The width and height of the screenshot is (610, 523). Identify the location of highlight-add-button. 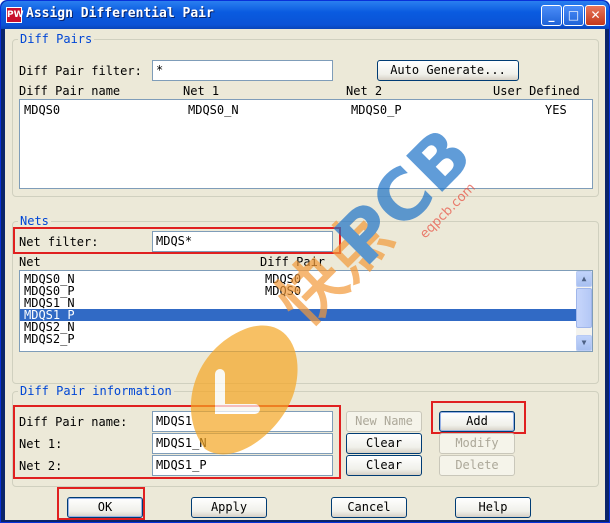
(478, 417).